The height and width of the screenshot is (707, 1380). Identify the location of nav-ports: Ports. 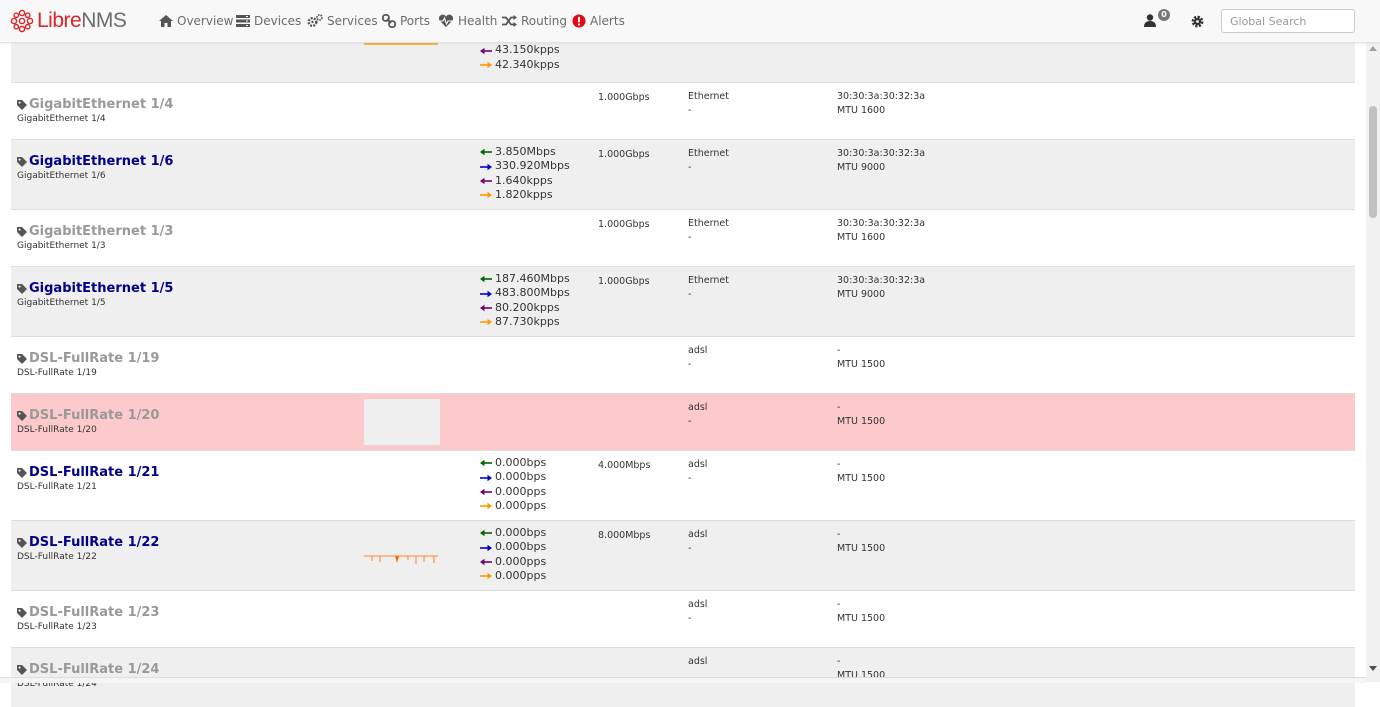
(406, 21).